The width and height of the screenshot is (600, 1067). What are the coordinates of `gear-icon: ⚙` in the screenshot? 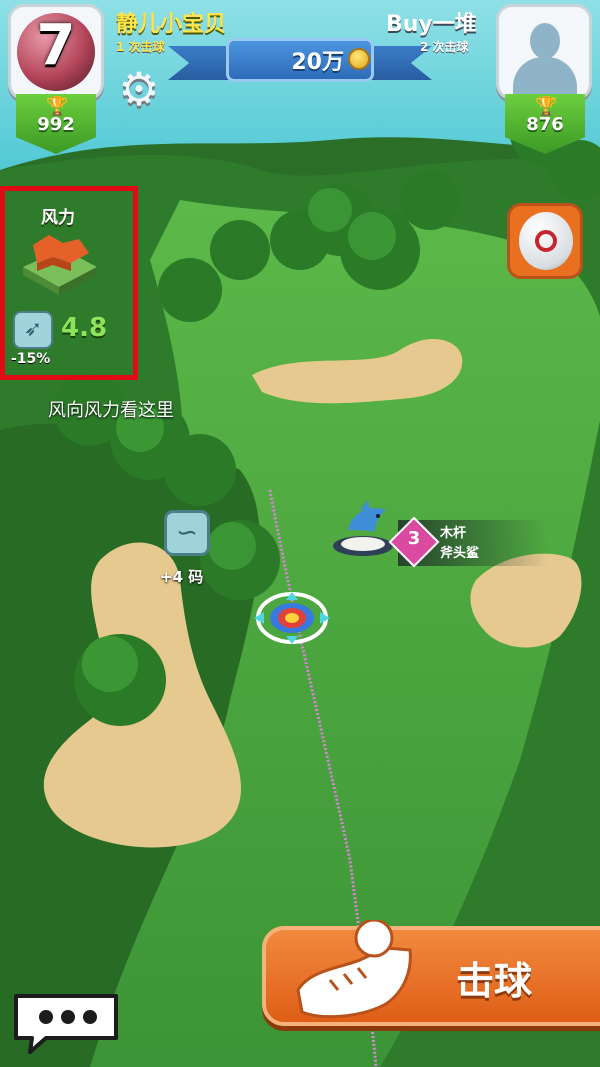 It's located at (139, 89).